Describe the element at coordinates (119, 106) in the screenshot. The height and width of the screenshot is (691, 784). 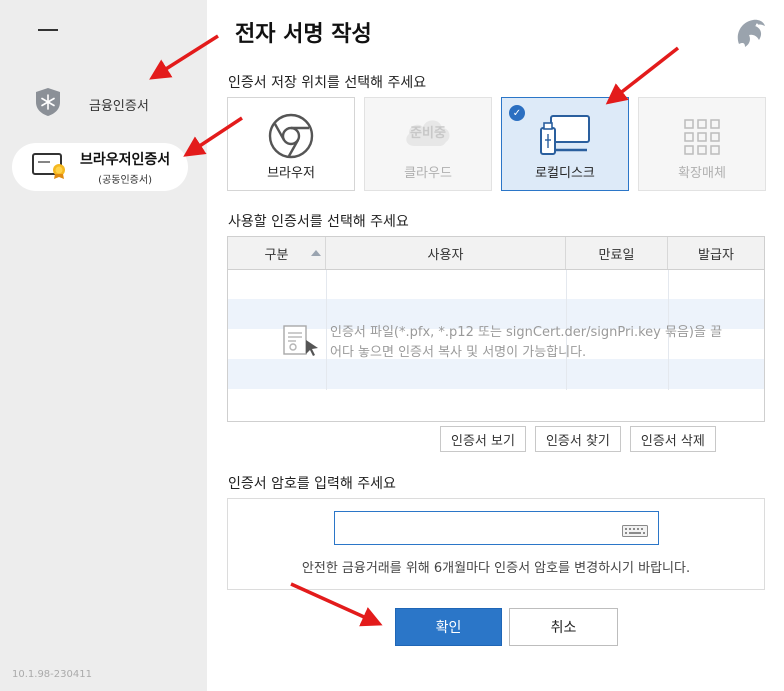
I see `sidebar-item-label: 금융인증서` at that location.